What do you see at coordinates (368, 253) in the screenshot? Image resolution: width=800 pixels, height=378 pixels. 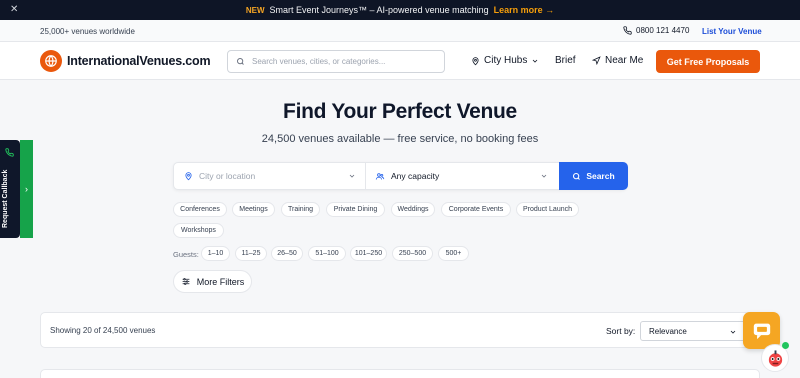 I see `guest-chip-101-250: 101–250` at bounding box center [368, 253].